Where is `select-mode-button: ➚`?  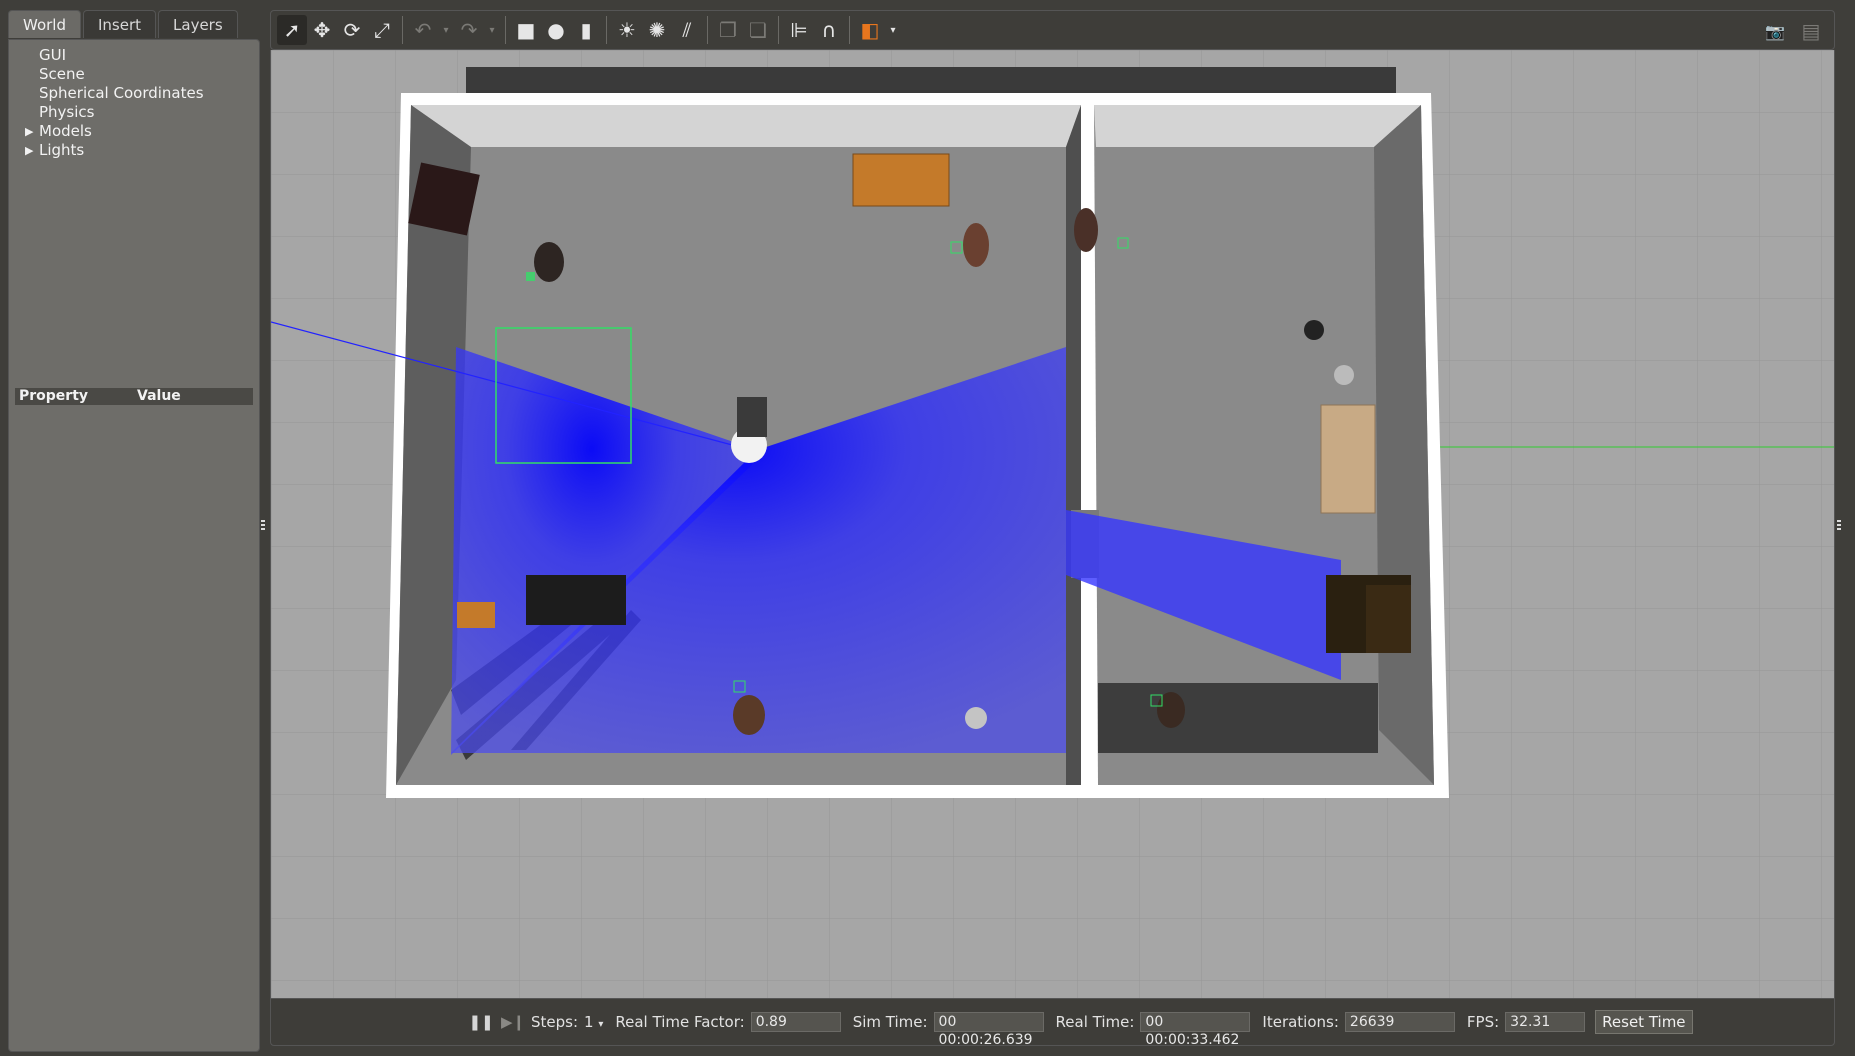
select-mode-button: ➚ is located at coordinates (292, 30).